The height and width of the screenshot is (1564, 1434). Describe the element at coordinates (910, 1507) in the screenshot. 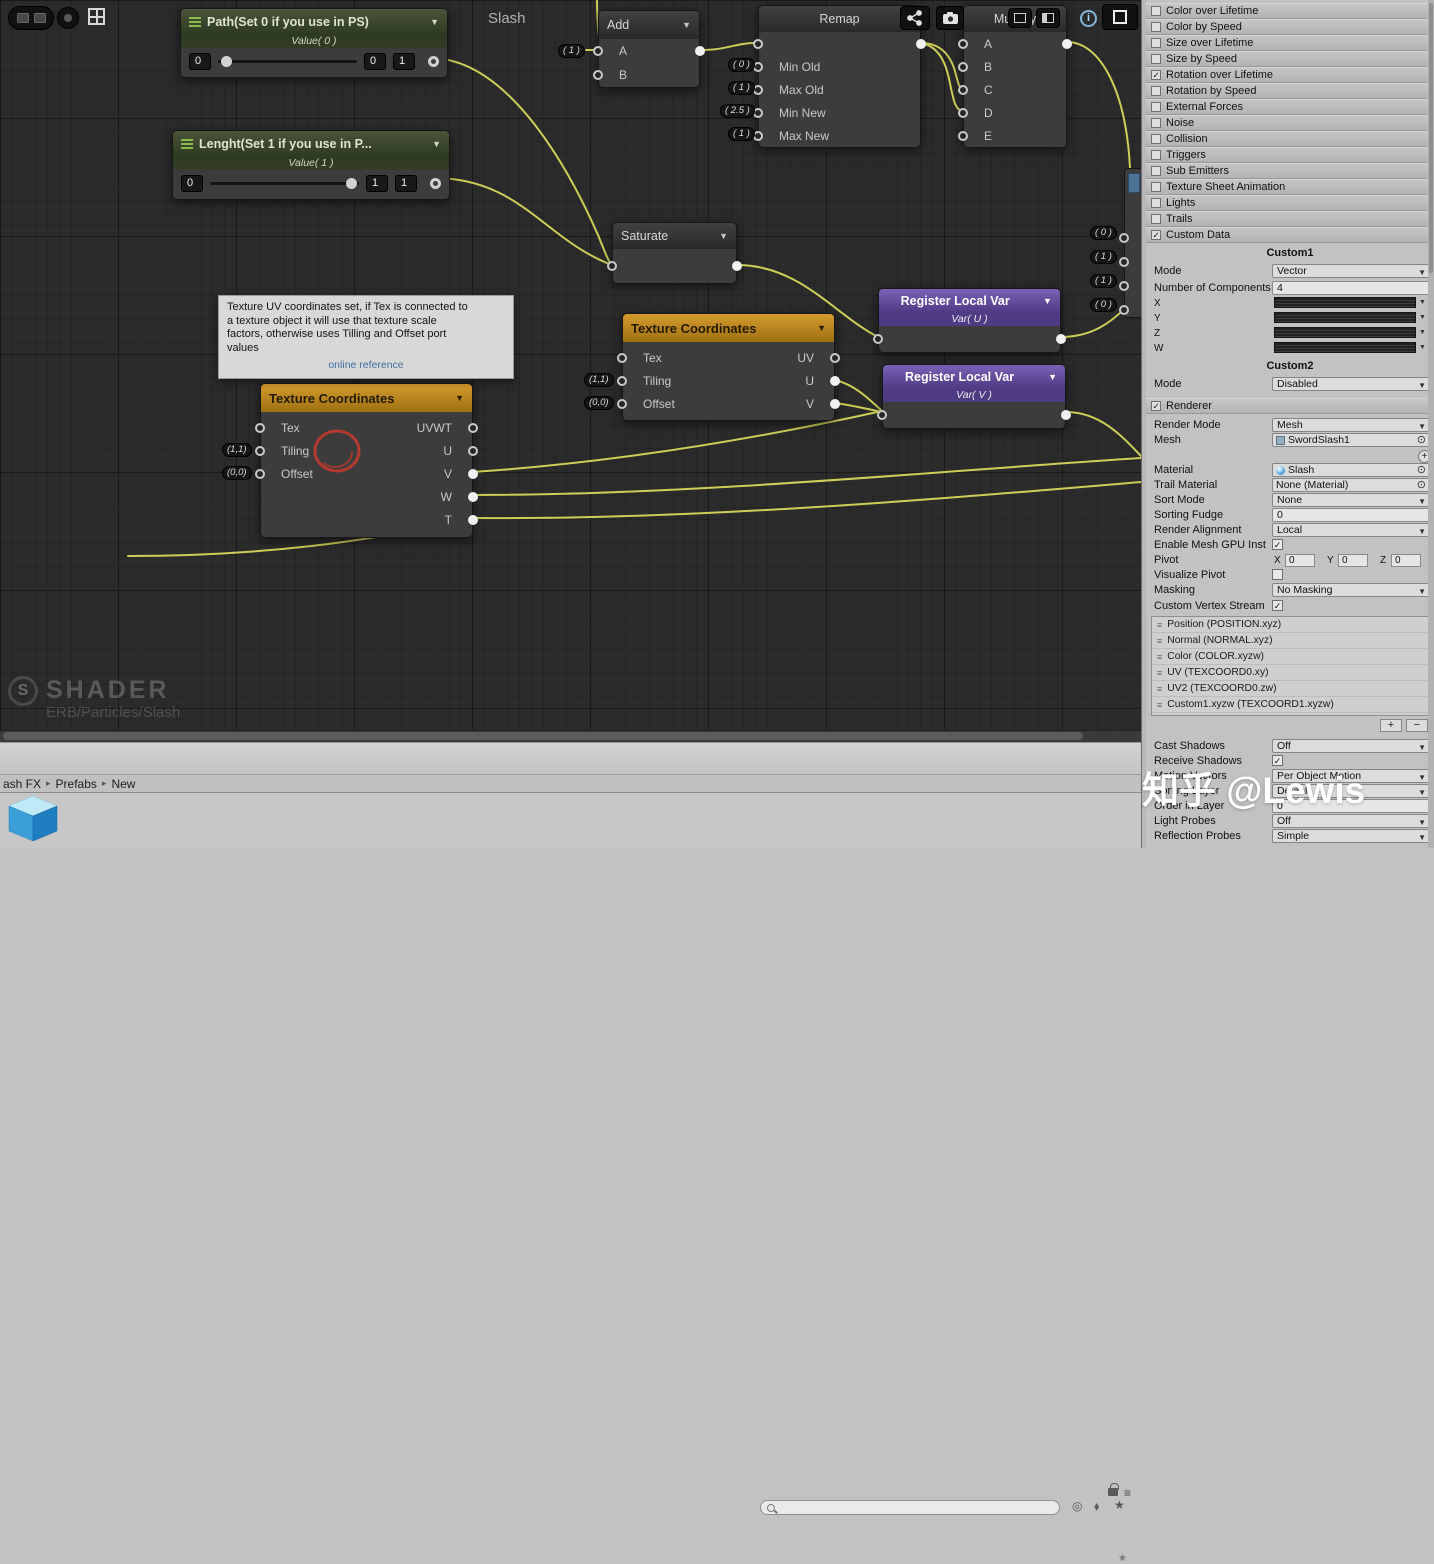

I see `project-search` at that location.